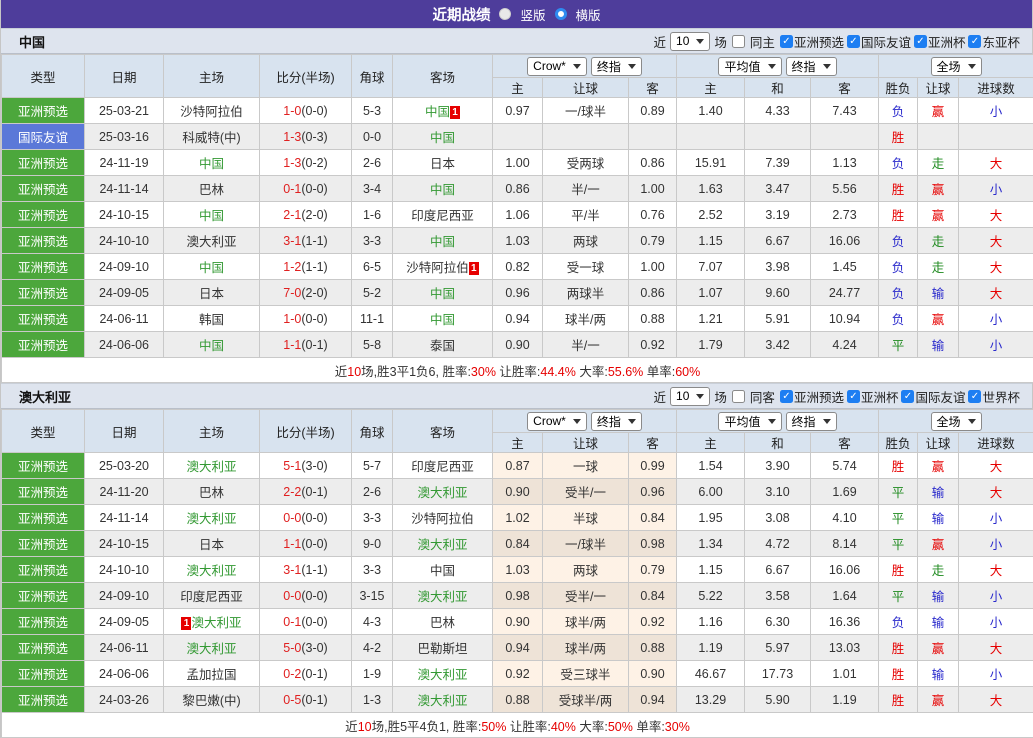  I want to click on vertical-layout-radio, so click(505, 14).